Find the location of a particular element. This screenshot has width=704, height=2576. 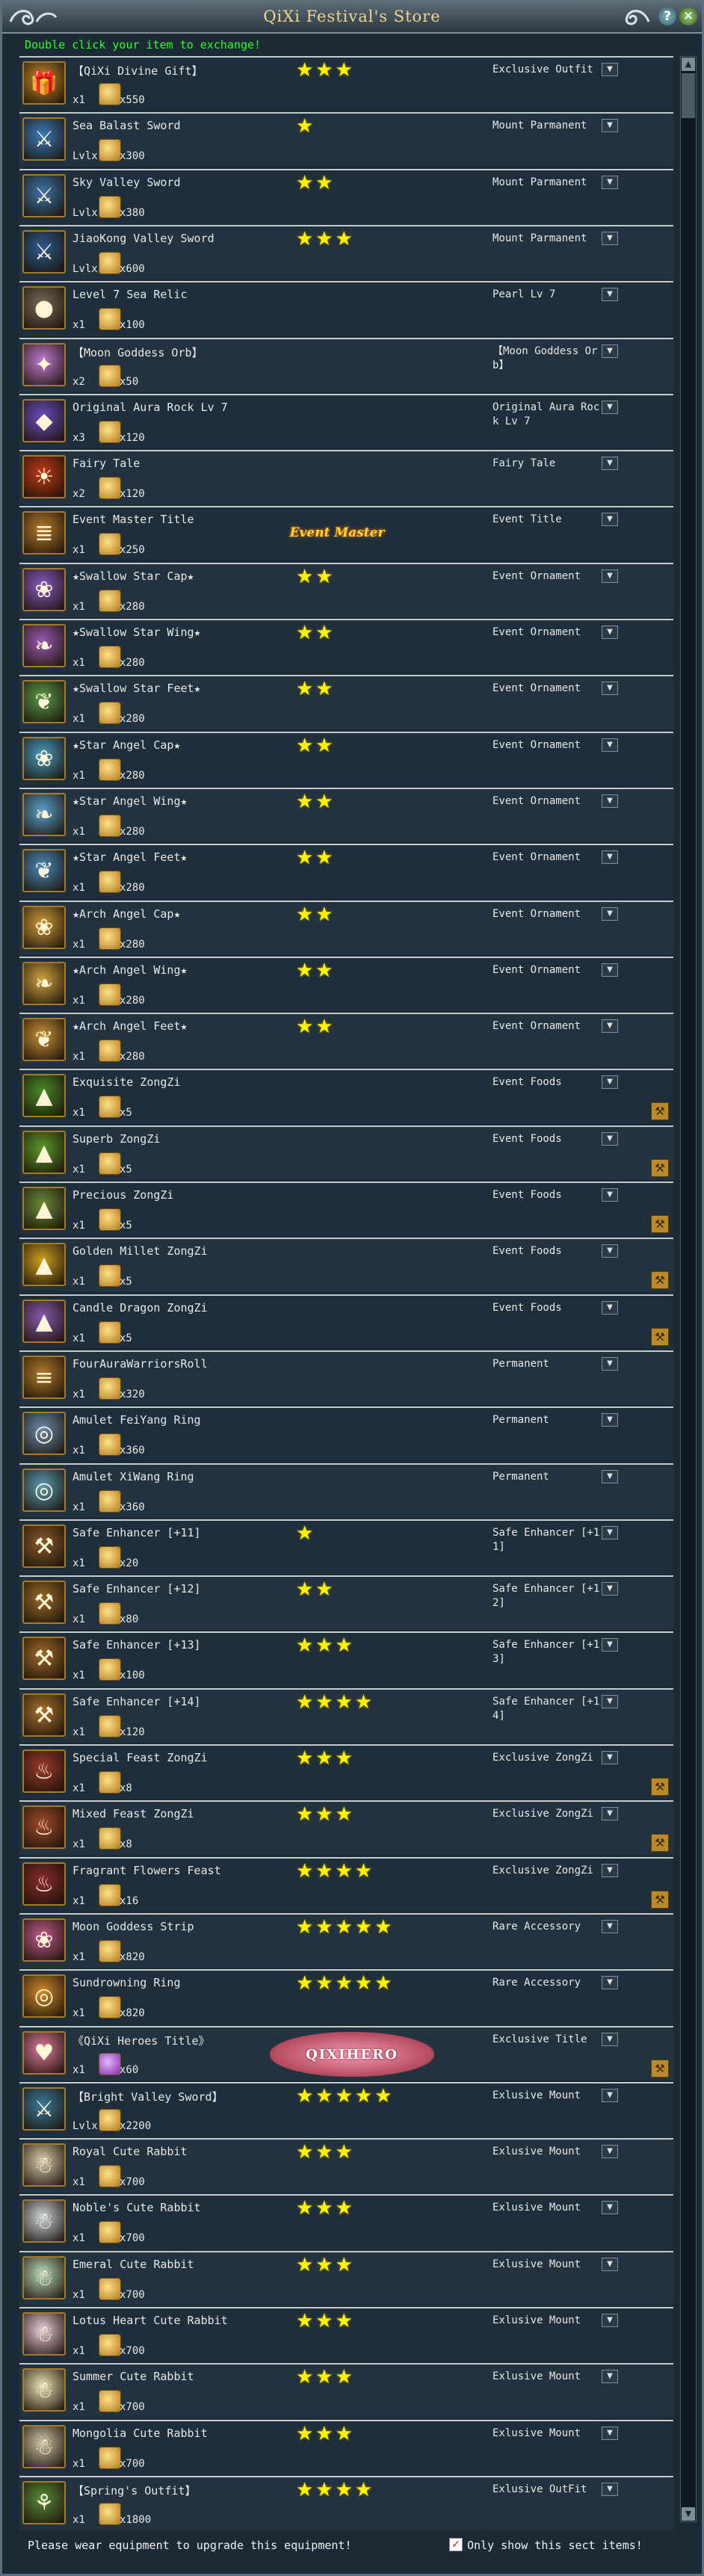

heart-icon: ♥ is located at coordinates (44, 2053).